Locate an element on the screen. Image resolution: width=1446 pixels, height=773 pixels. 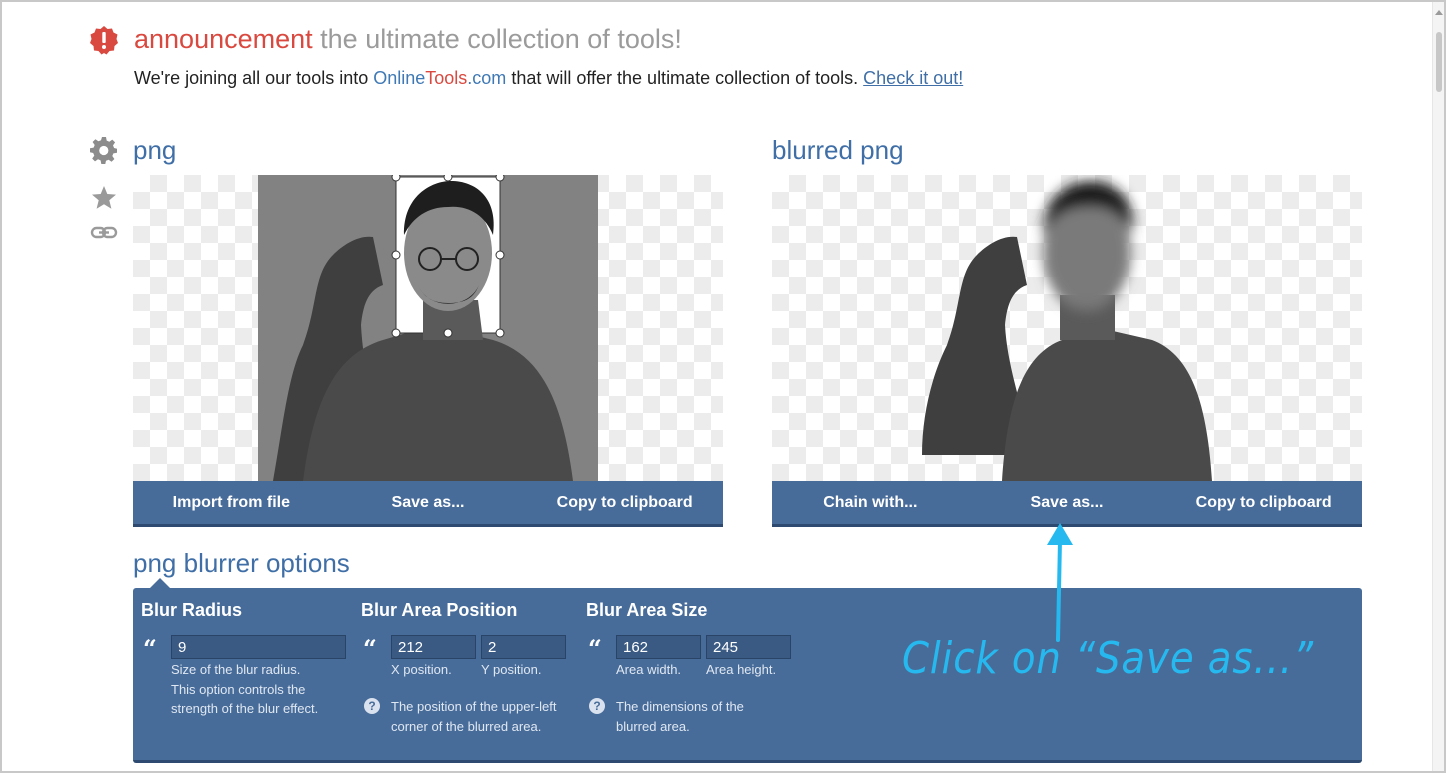
announcement-label: announcement is located at coordinates (223, 39).